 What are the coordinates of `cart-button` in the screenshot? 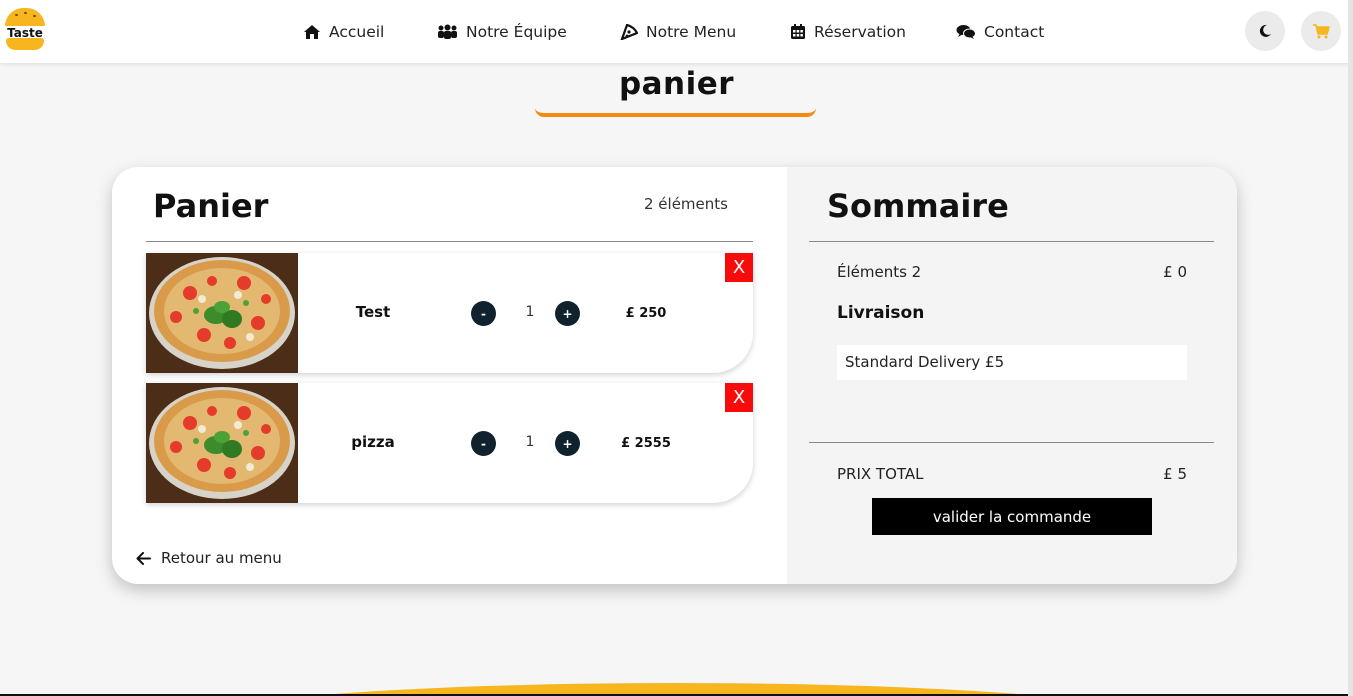 It's located at (1321, 31).